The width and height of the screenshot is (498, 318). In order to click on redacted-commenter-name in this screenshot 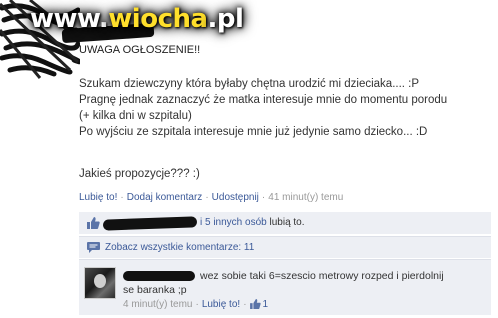, I will do `click(159, 276)`.